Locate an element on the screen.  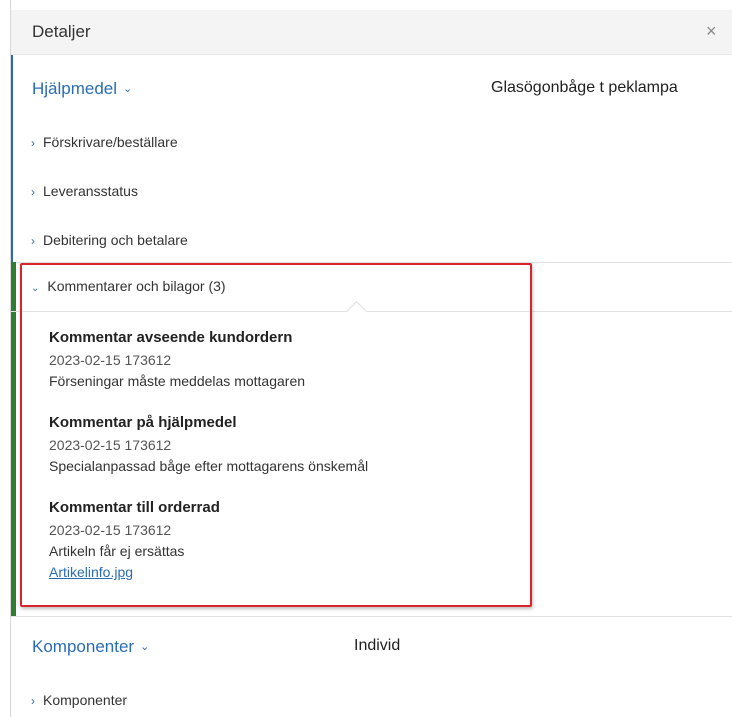
accordion-leveransstatus-label: Leveransstatus is located at coordinates (90, 191).